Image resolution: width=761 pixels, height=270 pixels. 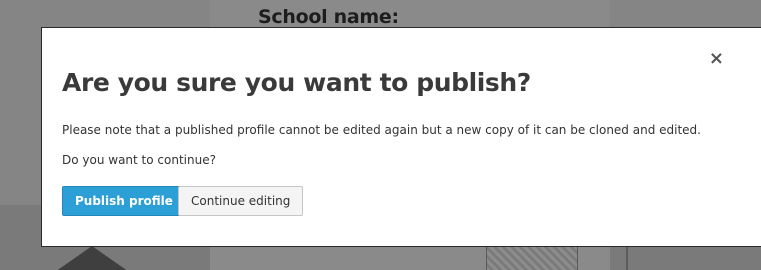 What do you see at coordinates (92, 258) in the screenshot?
I see `background-shape` at bounding box center [92, 258].